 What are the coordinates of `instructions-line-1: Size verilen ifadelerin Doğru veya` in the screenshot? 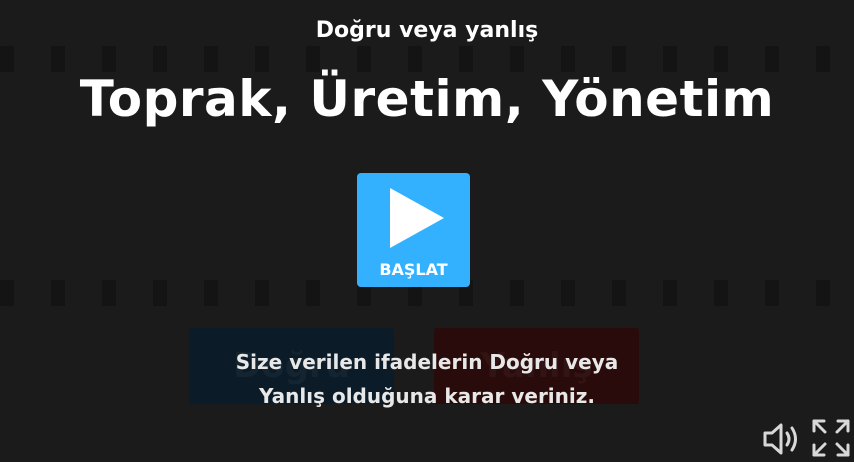 It's located at (427, 362).